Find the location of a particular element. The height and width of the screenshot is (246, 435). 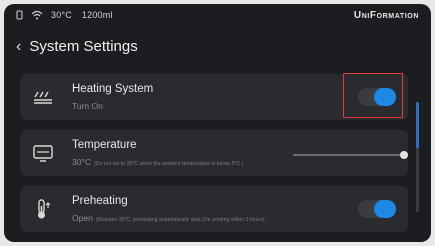

temperature-slider-track is located at coordinates (348, 155).